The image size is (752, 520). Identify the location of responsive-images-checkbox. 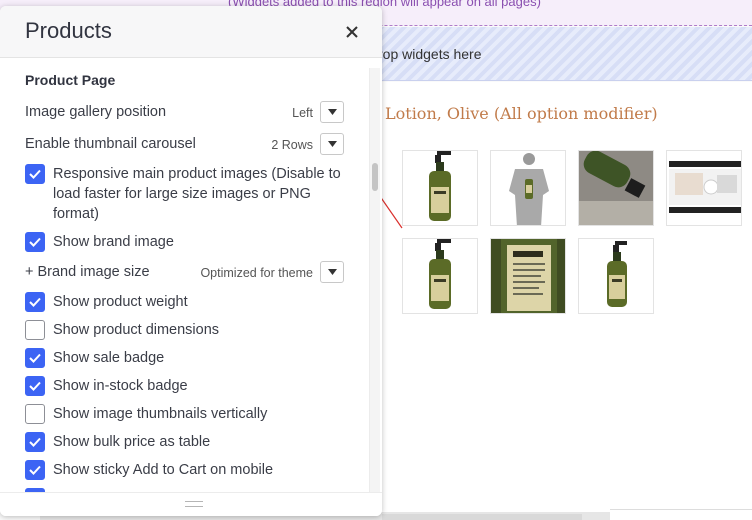
(35, 174).